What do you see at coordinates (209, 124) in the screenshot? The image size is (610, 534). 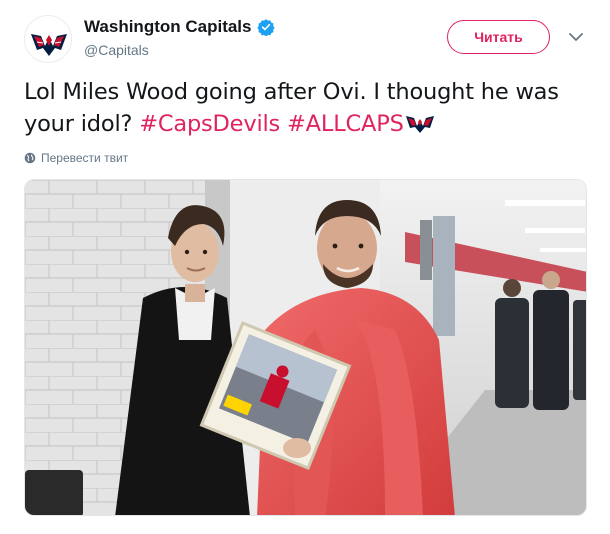 I see `hashtag-link: #CapsDevils` at bounding box center [209, 124].